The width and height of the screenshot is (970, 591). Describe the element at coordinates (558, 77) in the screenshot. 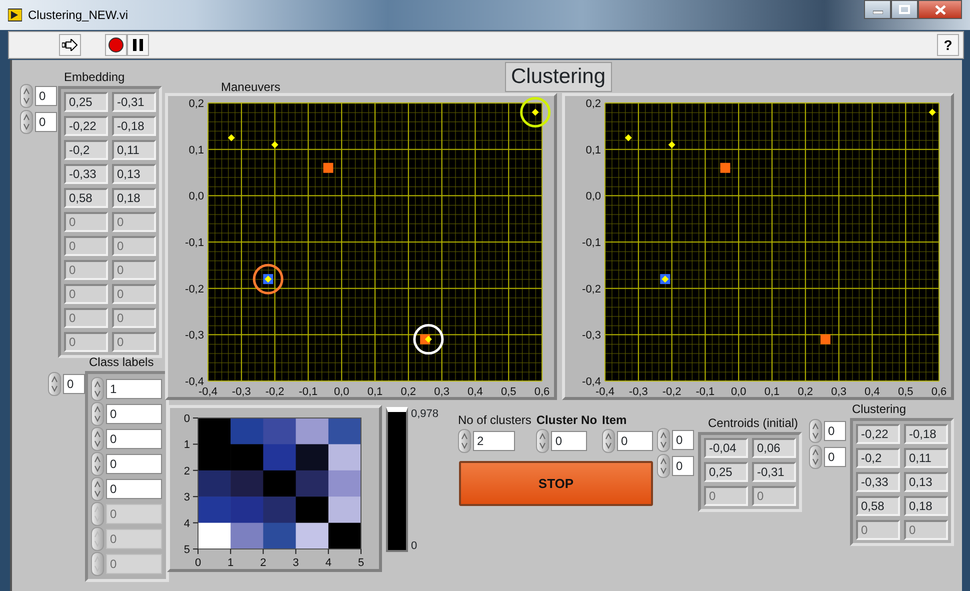

I see `panel-title: Clustering` at that location.